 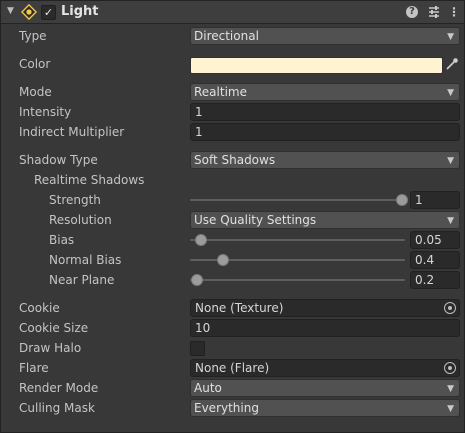 What do you see at coordinates (82, 280) in the screenshot?
I see `near-plane-label: Near Plane` at bounding box center [82, 280].